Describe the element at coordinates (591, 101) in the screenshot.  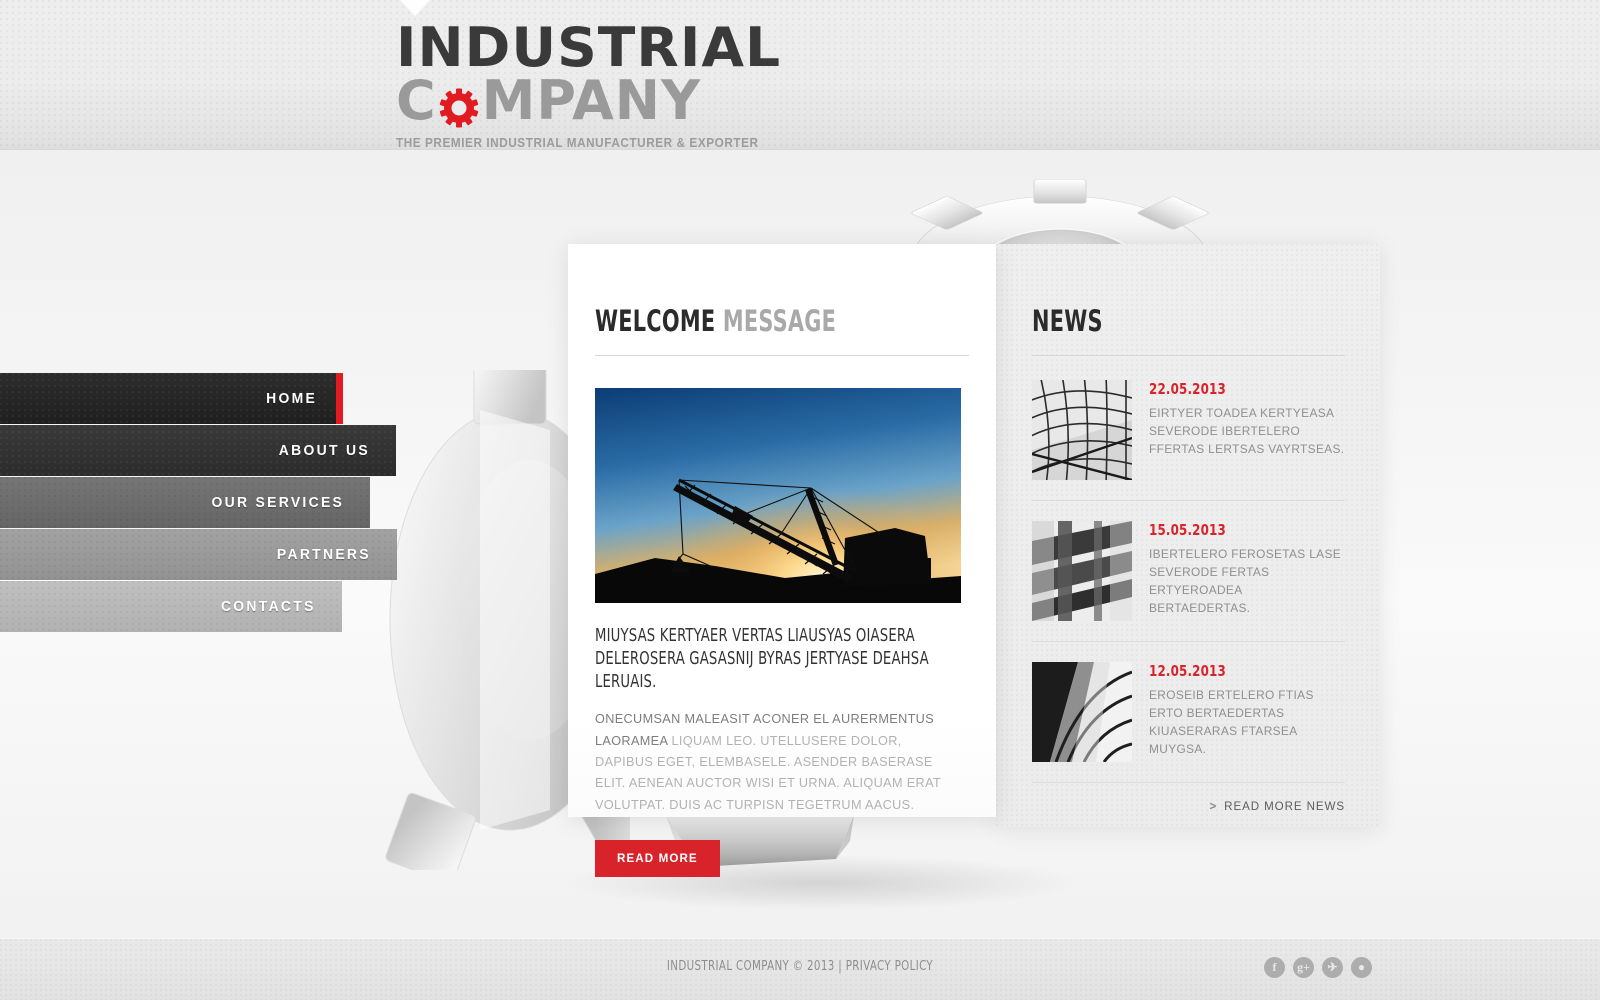
I see `logo-company-post: MPANY` at that location.